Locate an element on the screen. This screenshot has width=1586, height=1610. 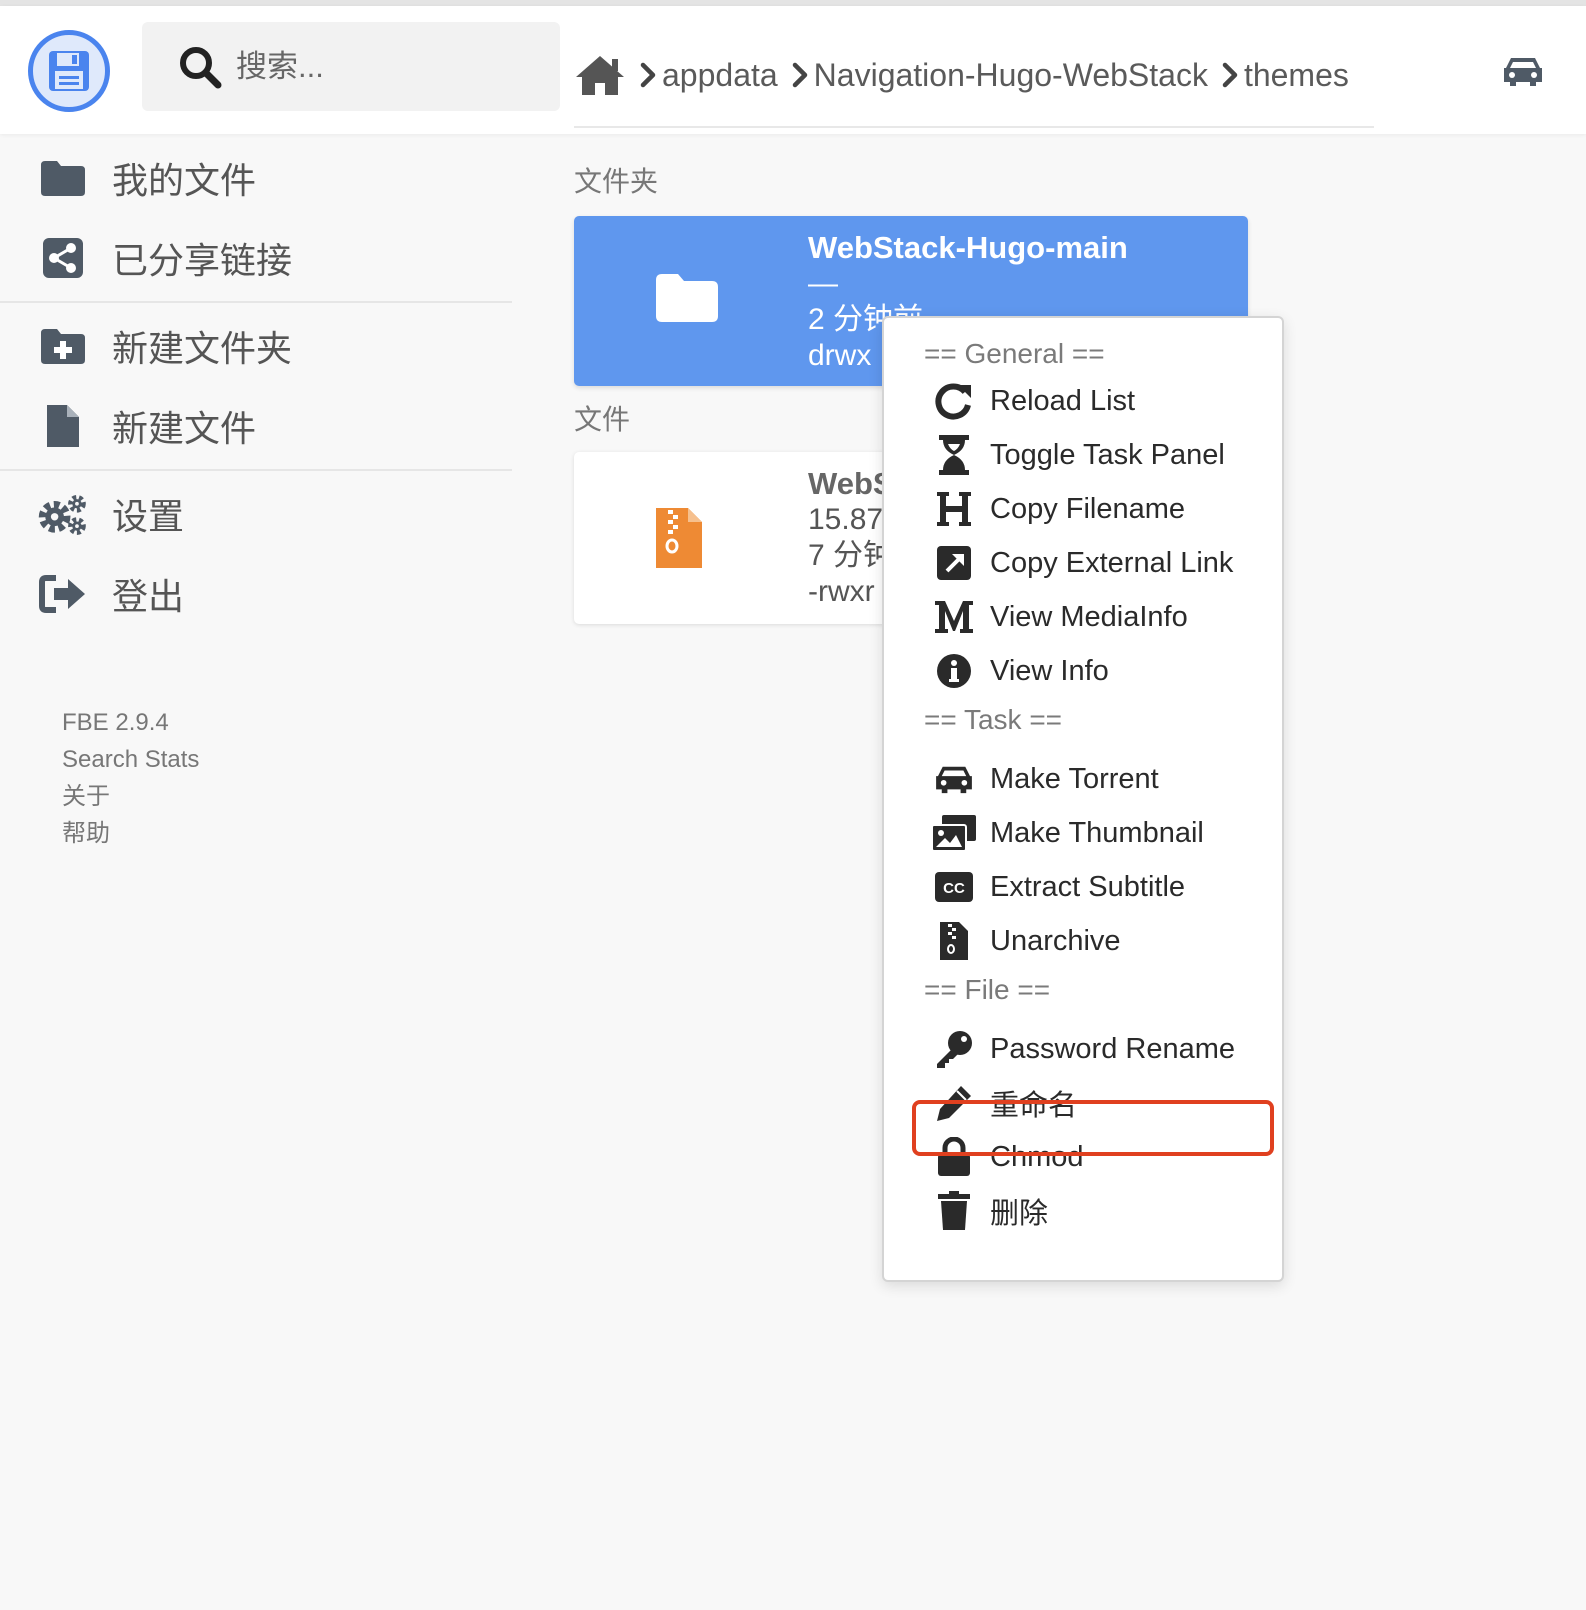
cogs-icon is located at coordinates (63, 514).